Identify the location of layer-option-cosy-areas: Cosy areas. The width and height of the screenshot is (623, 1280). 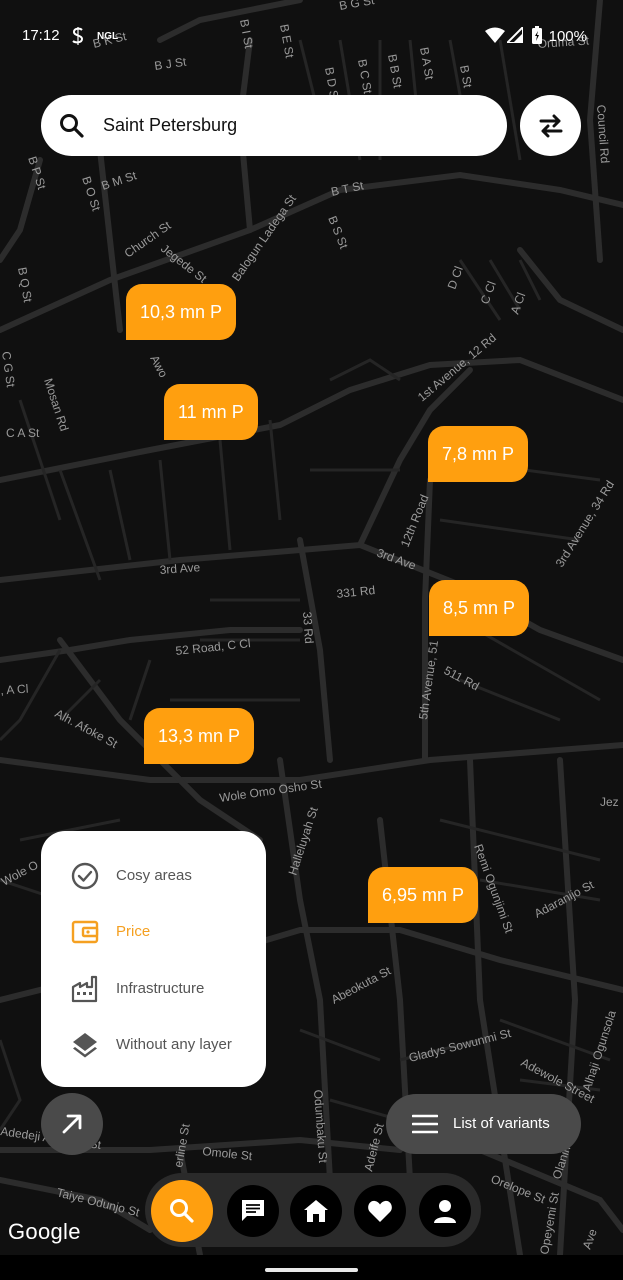
(153, 875).